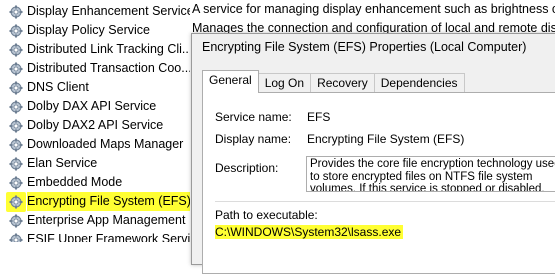 The image size is (555, 274). What do you see at coordinates (62, 163) in the screenshot?
I see `service-name: Elan Service` at bounding box center [62, 163].